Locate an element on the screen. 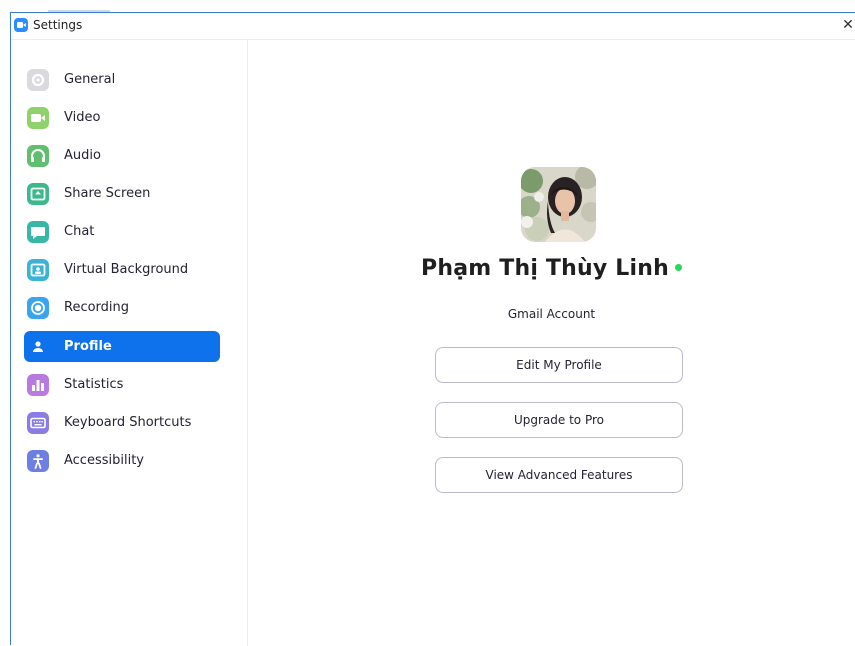  headphones-icon is located at coordinates (38, 155).